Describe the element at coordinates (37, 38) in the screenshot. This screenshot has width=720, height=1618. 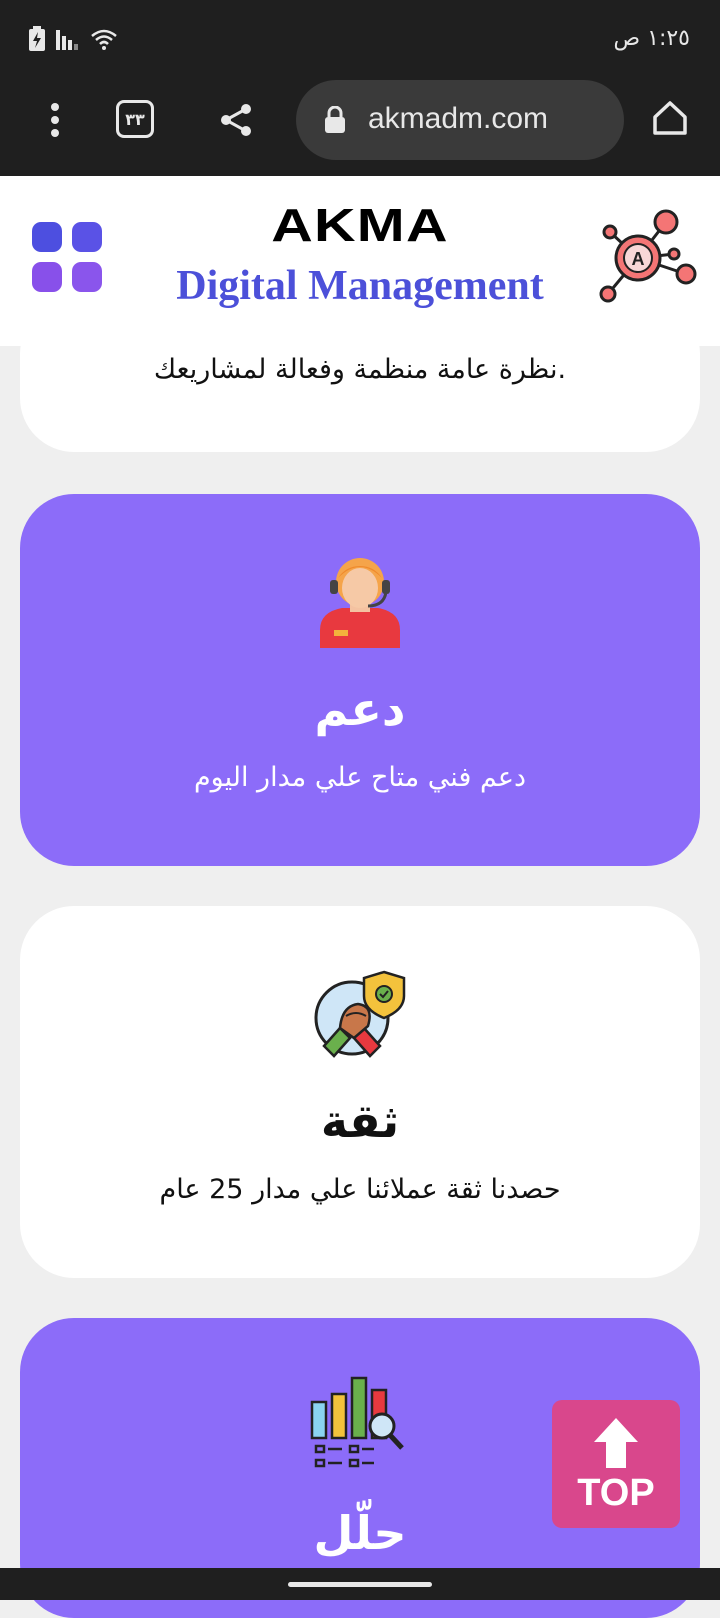
I see `battery-charging-icon` at that location.